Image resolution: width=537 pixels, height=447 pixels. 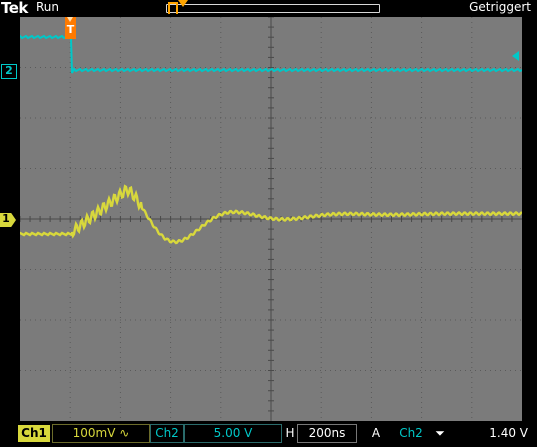 I want to click on trigger-level-icon, so click(x=515, y=56).